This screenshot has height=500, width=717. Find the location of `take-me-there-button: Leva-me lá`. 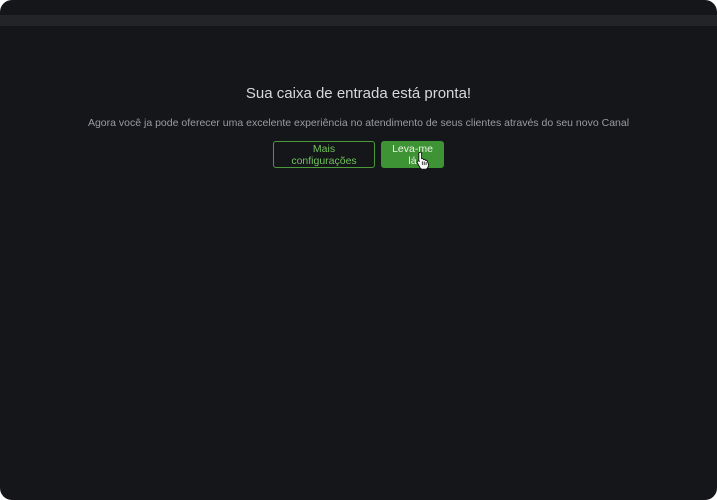

take-me-there-button: Leva-me lá is located at coordinates (412, 155).